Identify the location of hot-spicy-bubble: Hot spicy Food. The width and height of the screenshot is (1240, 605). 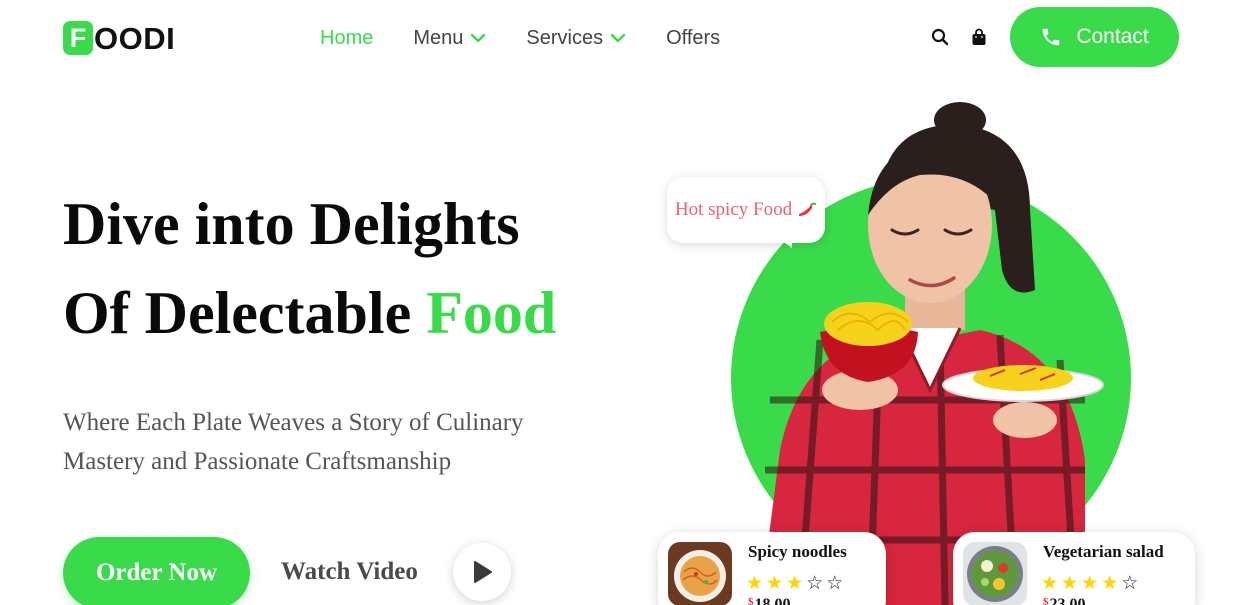
(746, 210).